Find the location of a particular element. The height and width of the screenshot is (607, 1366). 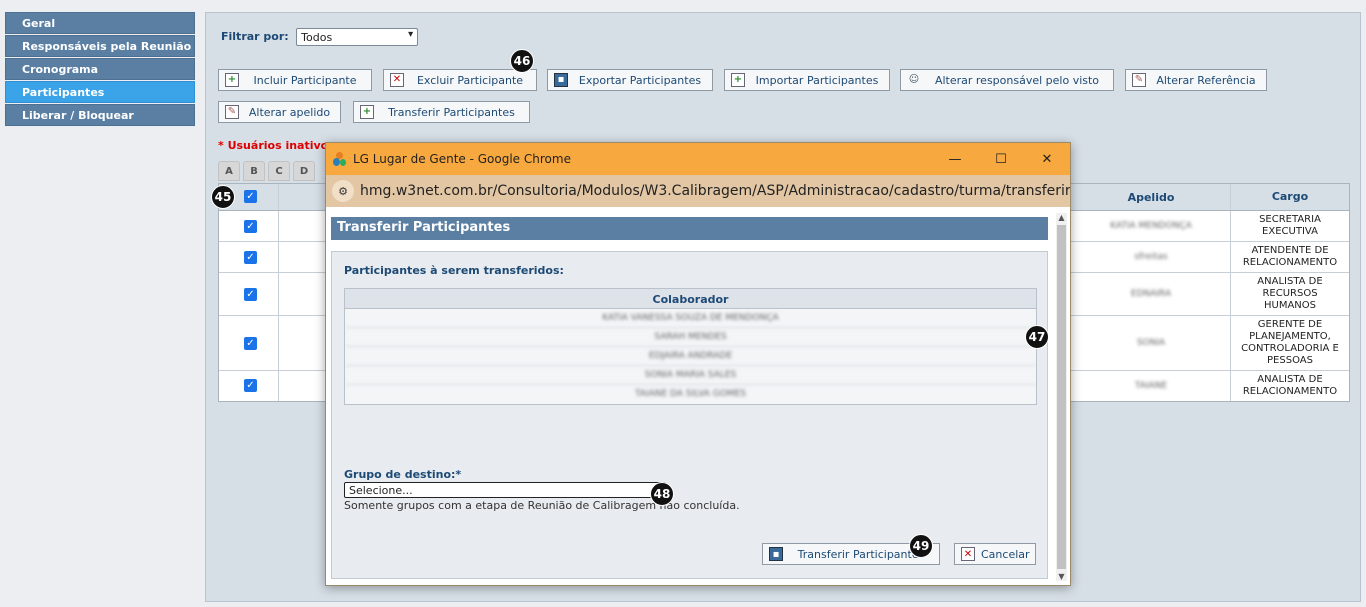

step-badge-46: 46 is located at coordinates (522, 61).